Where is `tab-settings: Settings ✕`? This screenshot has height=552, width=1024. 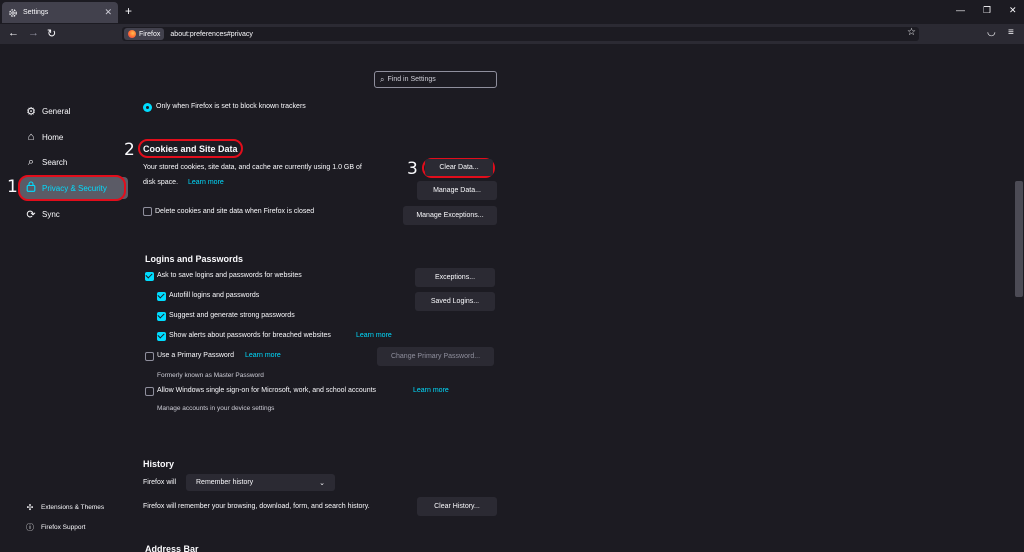 tab-settings: Settings ✕ is located at coordinates (60, 12).